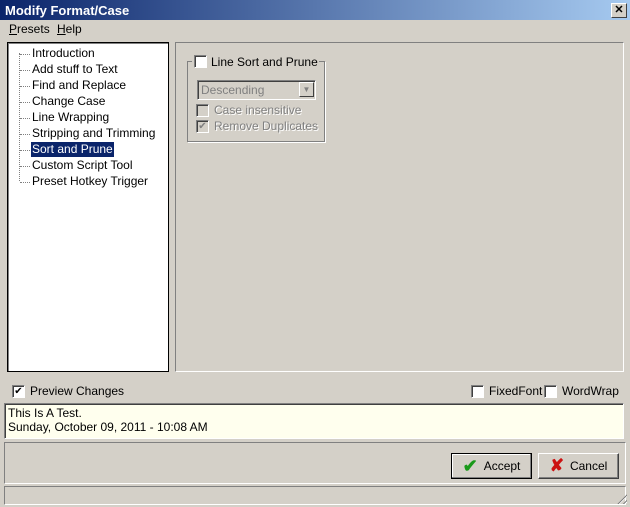 Image resolution: width=630 pixels, height=507 pixels. Describe the element at coordinates (70, 117) in the screenshot. I see `tree-item: Line Wrapping` at that location.